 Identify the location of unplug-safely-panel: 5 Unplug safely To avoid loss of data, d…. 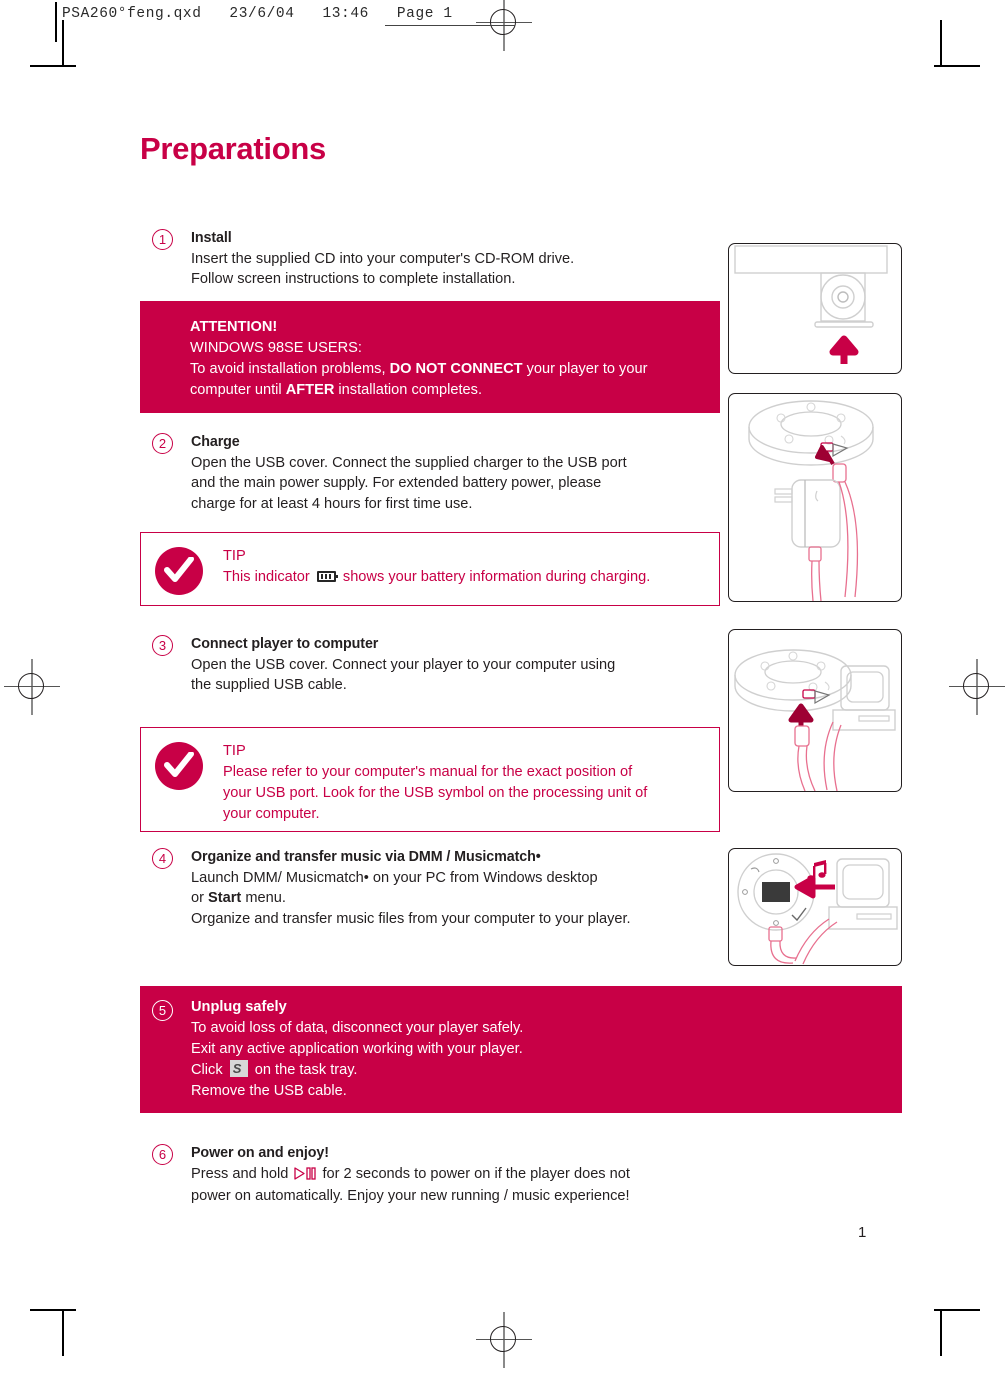
(521, 1049).